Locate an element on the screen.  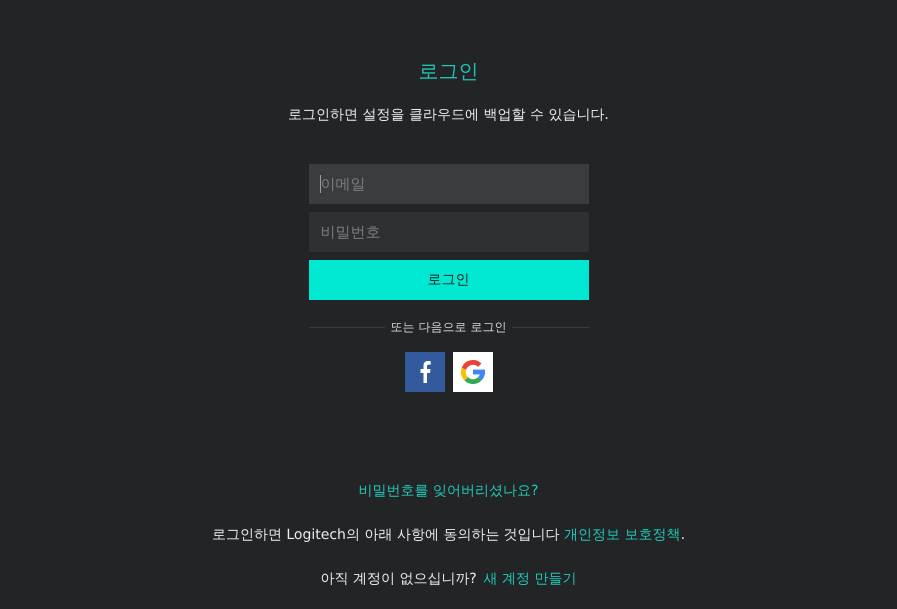
letter-f-icon is located at coordinates (424, 372).